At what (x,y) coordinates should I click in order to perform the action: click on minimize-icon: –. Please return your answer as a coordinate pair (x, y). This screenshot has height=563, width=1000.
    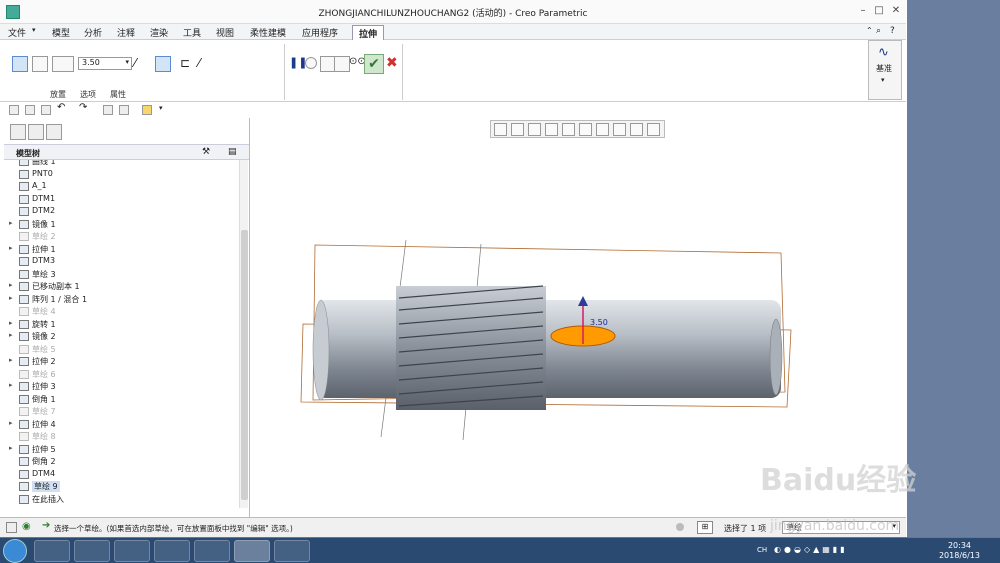
    Looking at the image, I should click on (863, 11).